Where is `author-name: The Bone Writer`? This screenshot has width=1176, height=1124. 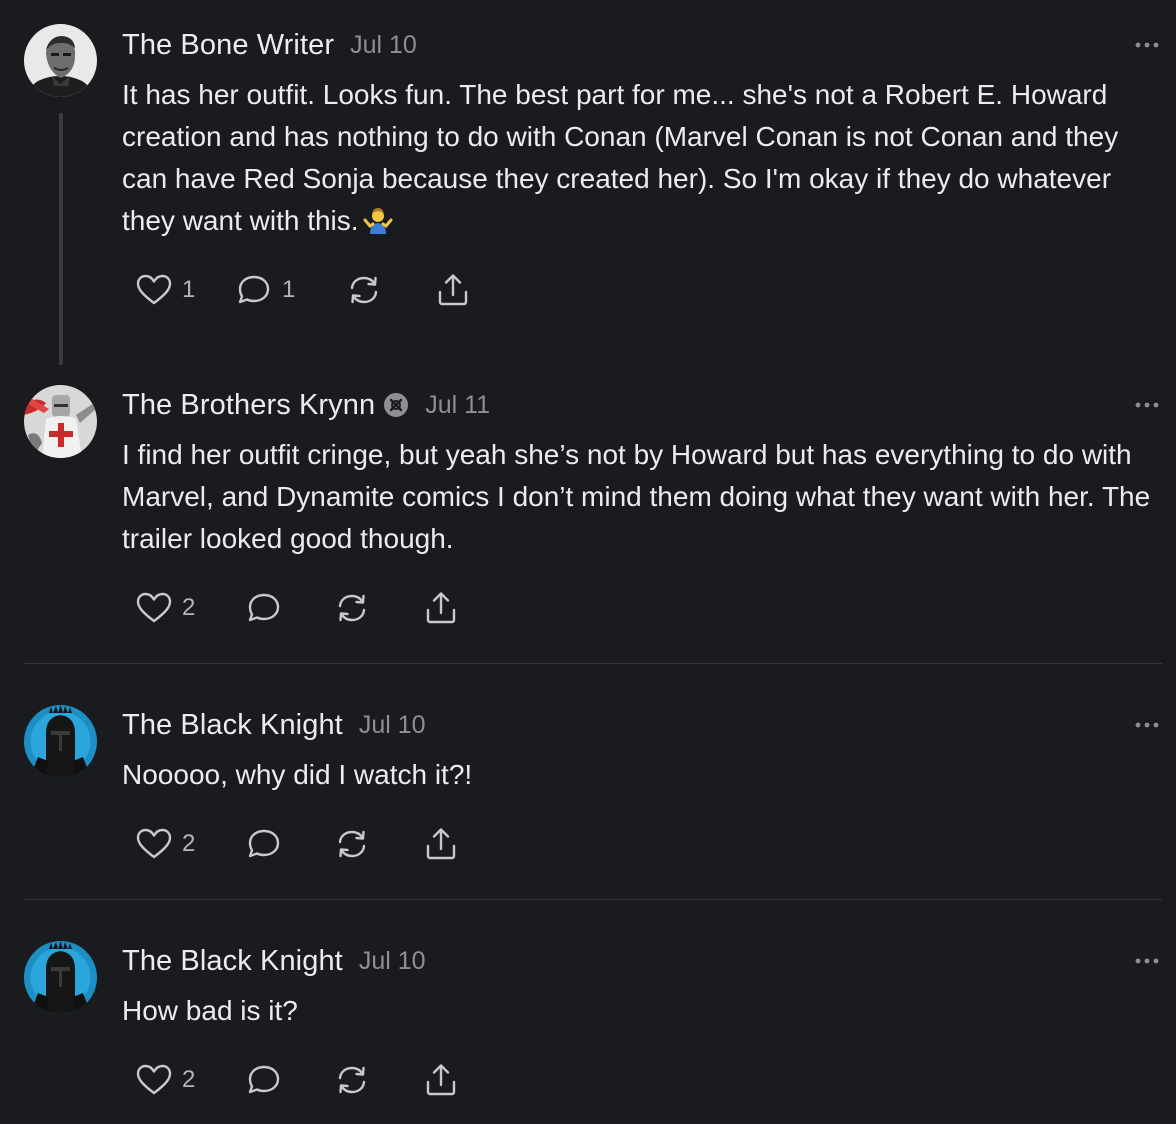
author-name: The Bone Writer is located at coordinates (228, 45).